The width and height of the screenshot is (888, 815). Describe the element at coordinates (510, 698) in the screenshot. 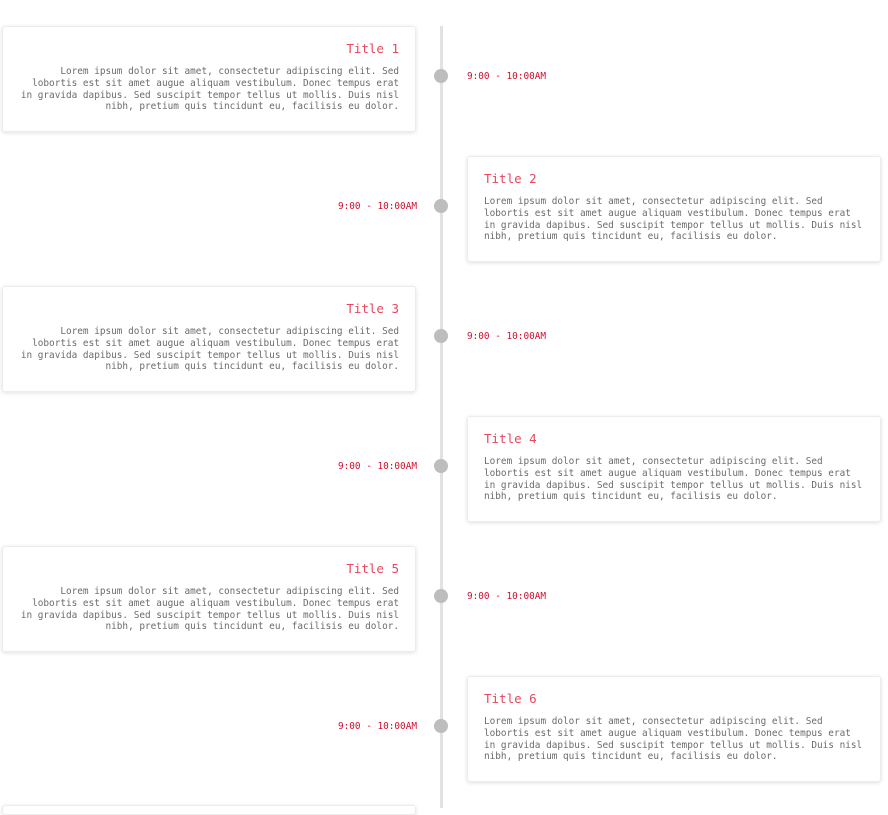

I see `card-title: Title 6` at that location.